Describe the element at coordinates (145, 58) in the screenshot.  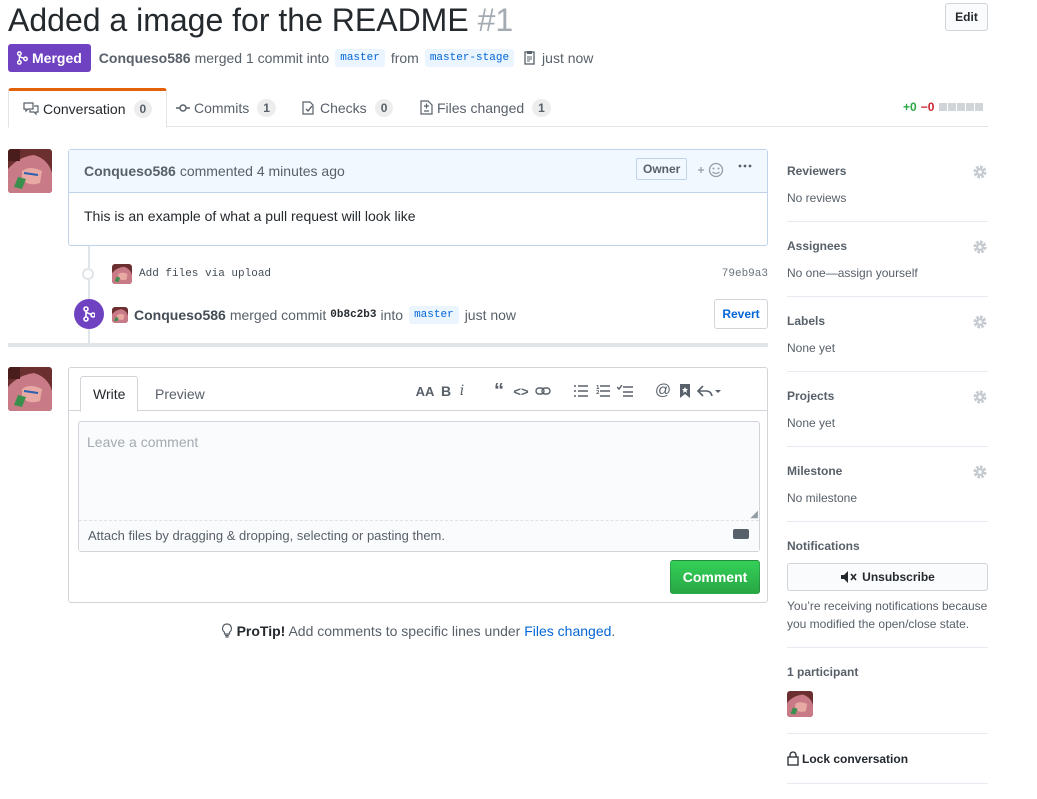
I see `pr-author-link: Conqueso586` at that location.